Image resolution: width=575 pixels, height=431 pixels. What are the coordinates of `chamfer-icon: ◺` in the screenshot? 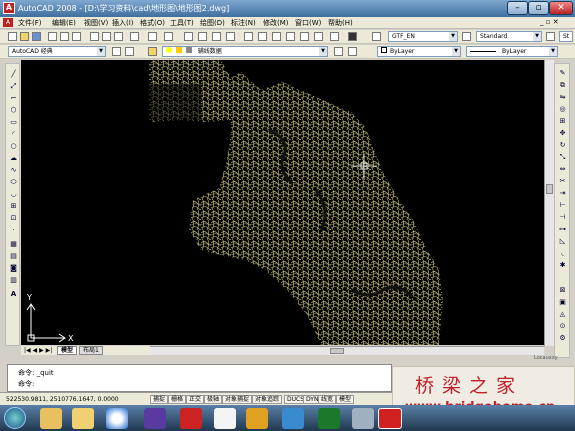 It's located at (562, 241).